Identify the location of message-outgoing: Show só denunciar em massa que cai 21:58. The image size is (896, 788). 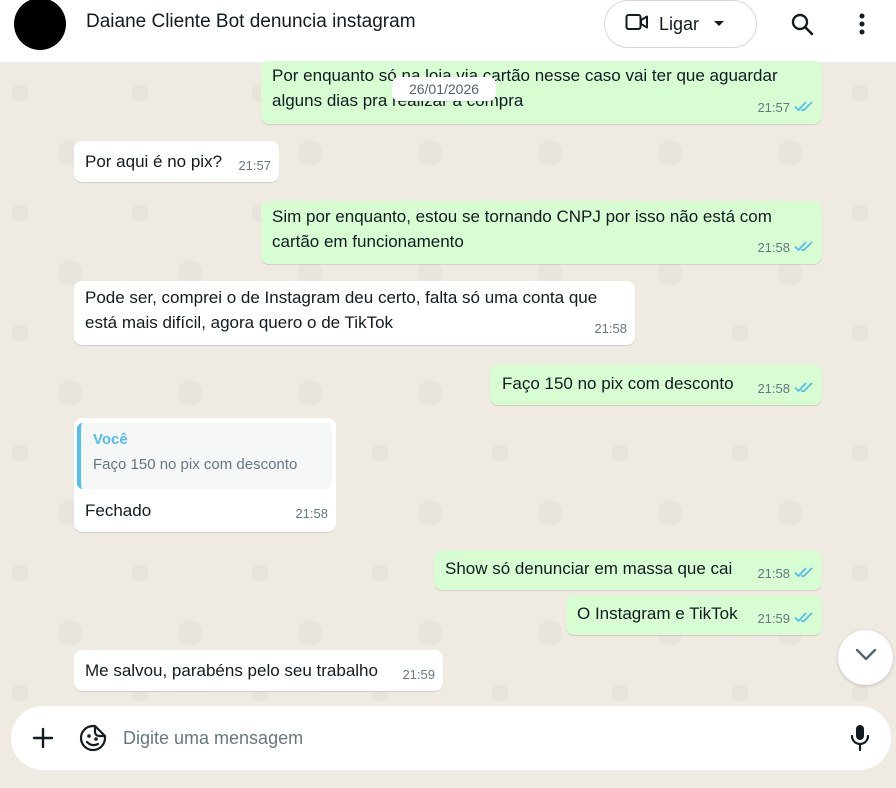
(628, 570).